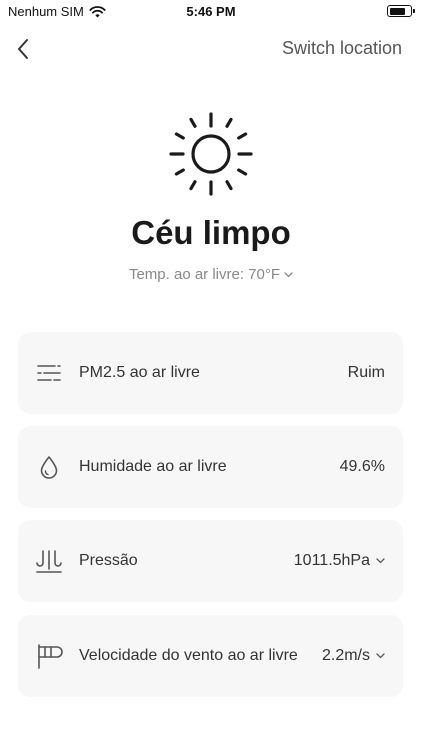  Describe the element at coordinates (342, 48) in the screenshot. I see `switch-location-button: Switch location` at that location.